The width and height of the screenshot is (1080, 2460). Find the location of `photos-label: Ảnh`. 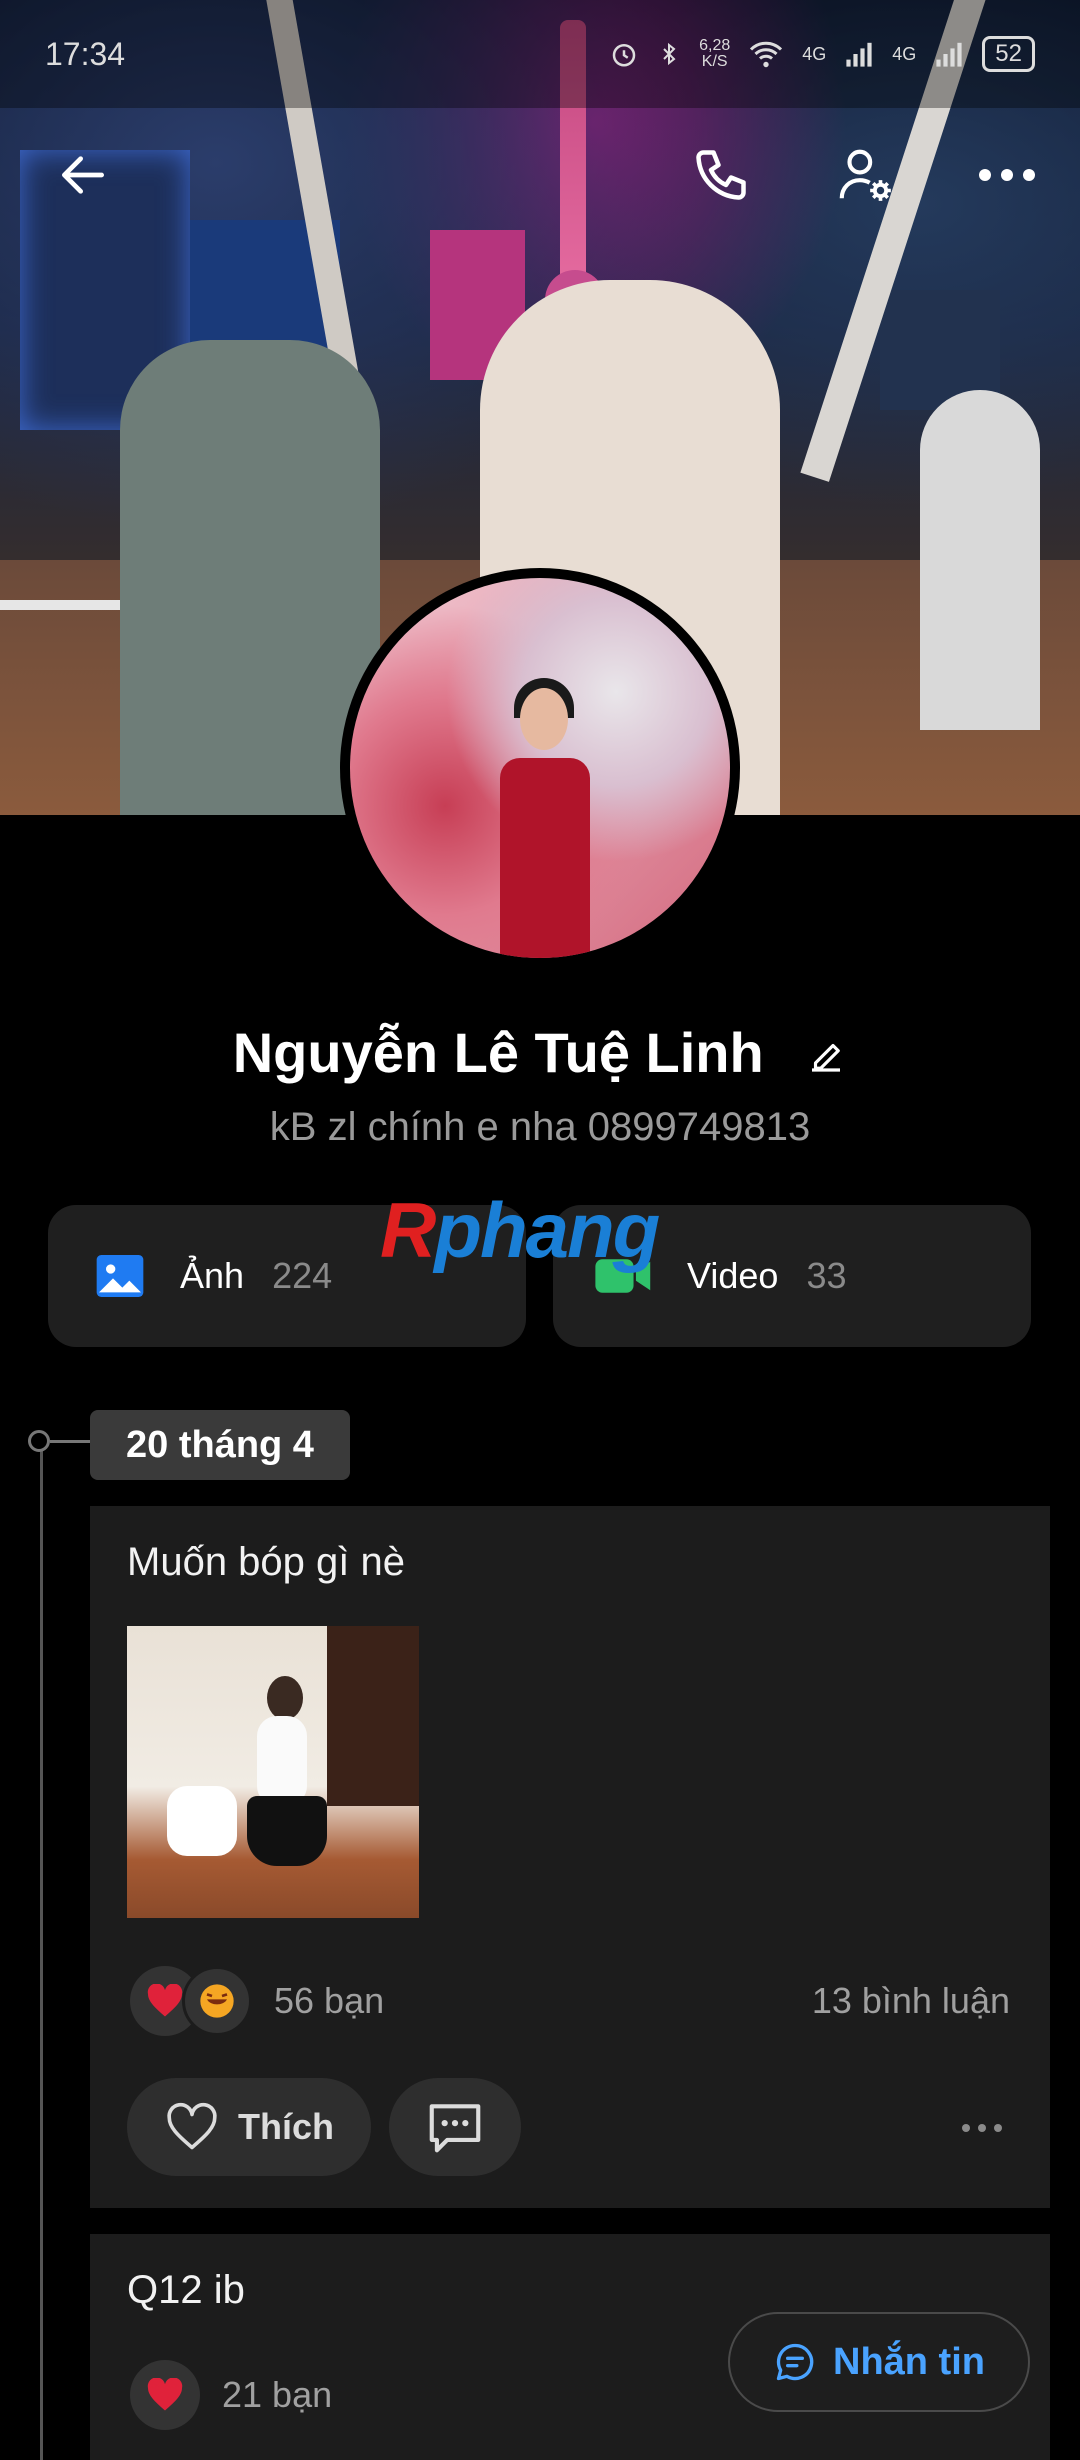

photos-label: Ảnh is located at coordinates (212, 1275).